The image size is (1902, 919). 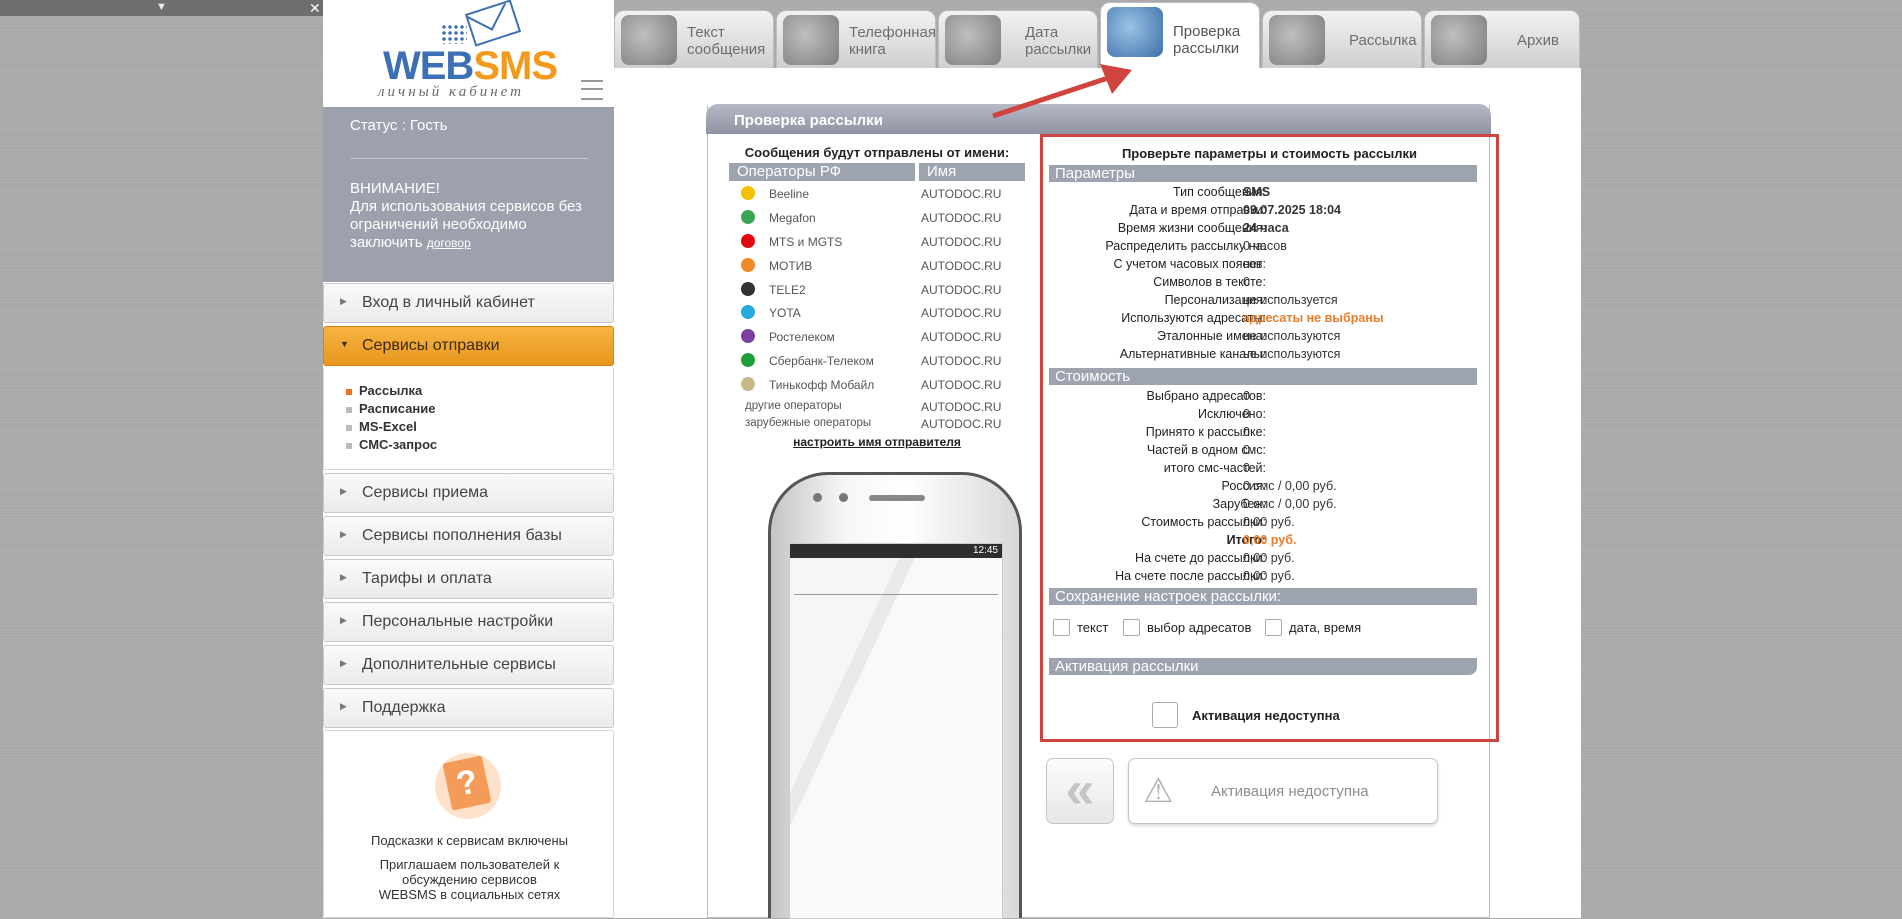 I want to click on tab-archive: Архив, so click(x=1502, y=39).